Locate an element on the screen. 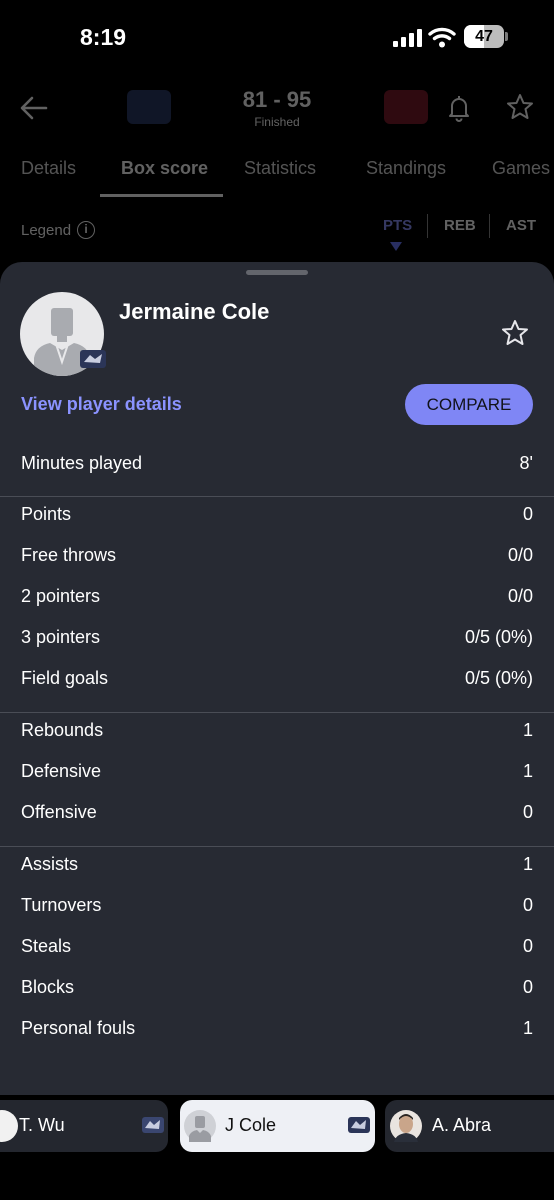 The image size is (554, 1200). stat-label: Free throws is located at coordinates (69, 555).